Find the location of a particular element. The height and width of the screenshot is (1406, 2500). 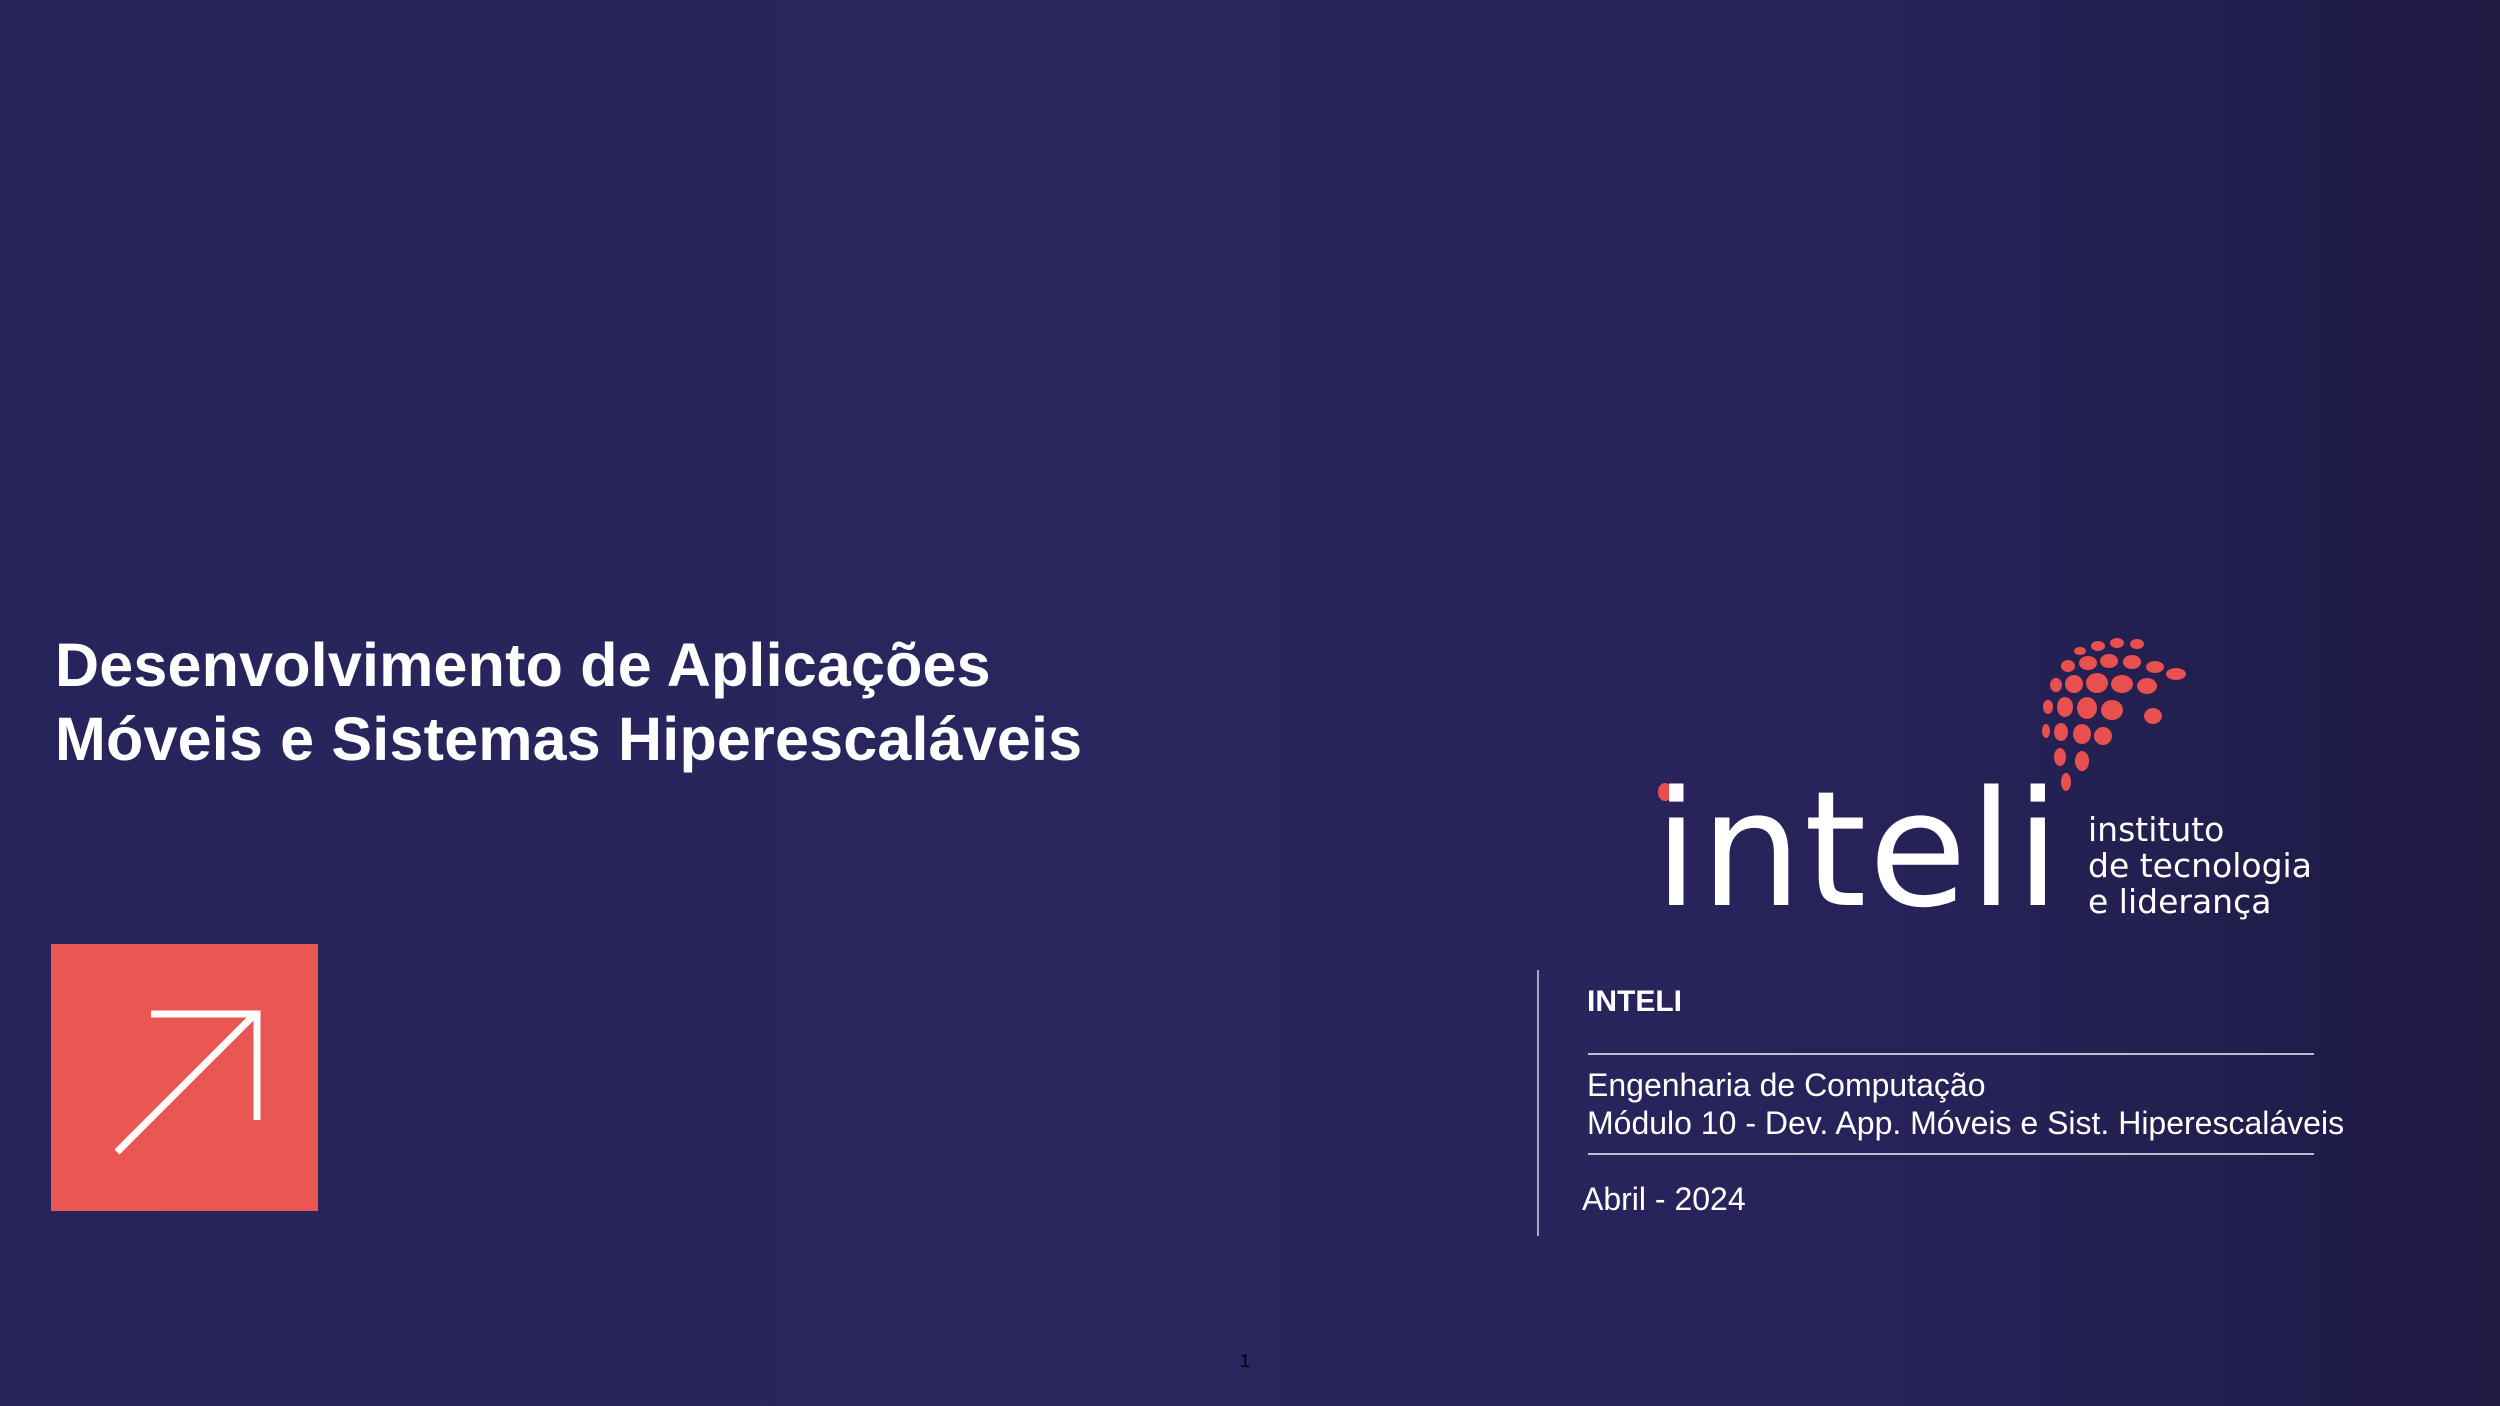

presentation-date: Abril - 2024 is located at coordinates (1664, 1199).